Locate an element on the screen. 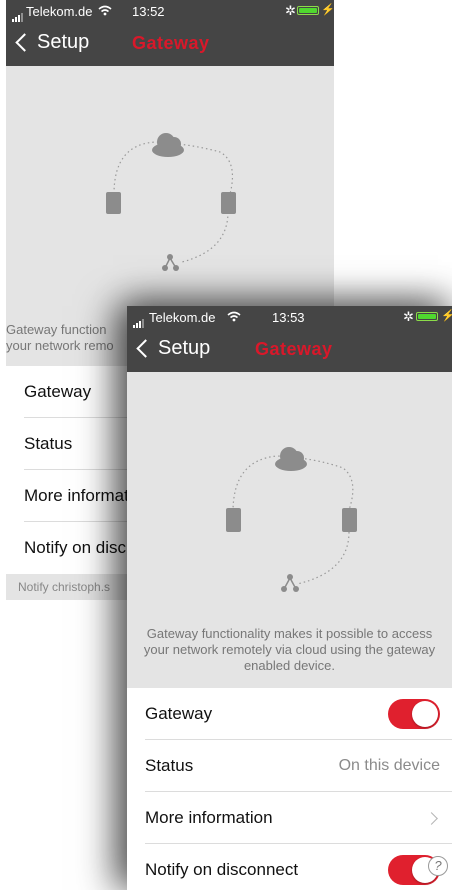  row-label: More informat is located at coordinates (76, 495).